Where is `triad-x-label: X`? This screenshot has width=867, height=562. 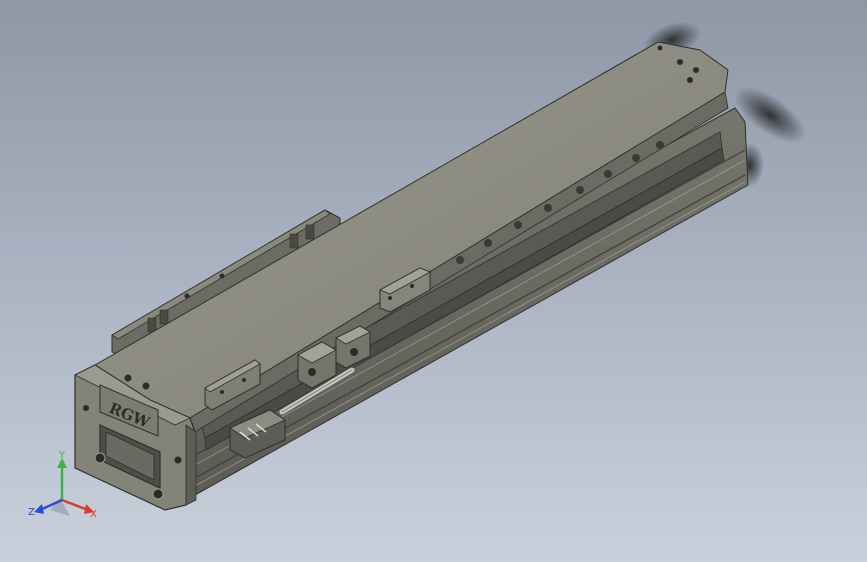 triad-x-label: X is located at coordinates (93, 514).